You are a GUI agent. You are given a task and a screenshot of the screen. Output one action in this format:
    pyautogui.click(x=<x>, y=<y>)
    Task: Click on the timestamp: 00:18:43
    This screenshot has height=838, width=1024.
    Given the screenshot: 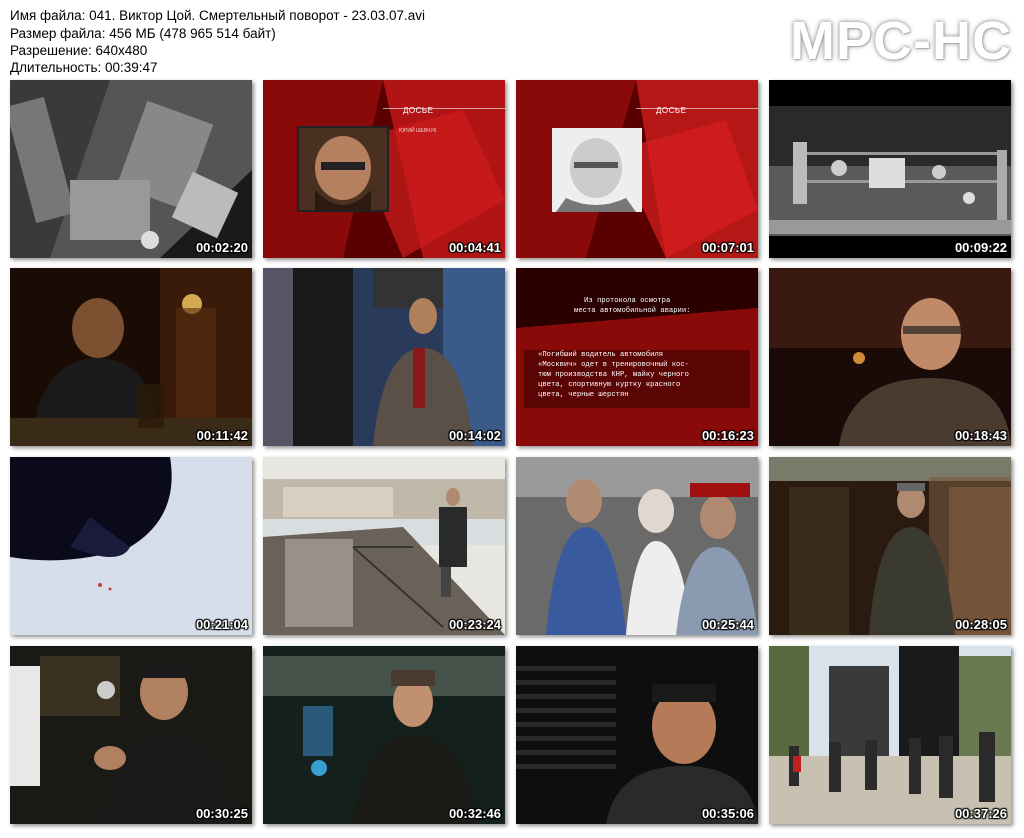 What is the action you would take?
    pyautogui.click(x=980, y=435)
    